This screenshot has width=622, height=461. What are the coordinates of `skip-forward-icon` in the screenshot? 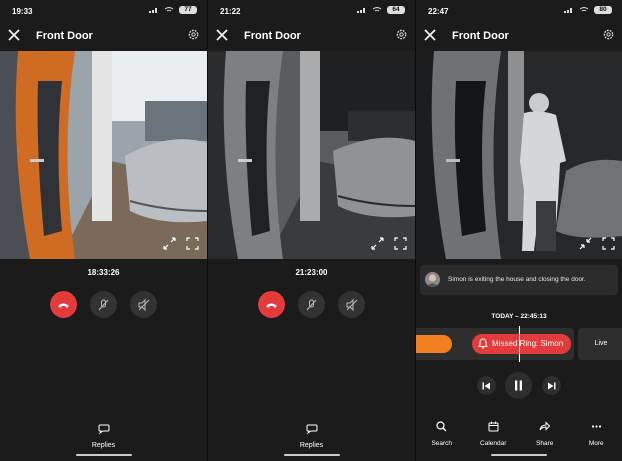 It's located at (552, 385).